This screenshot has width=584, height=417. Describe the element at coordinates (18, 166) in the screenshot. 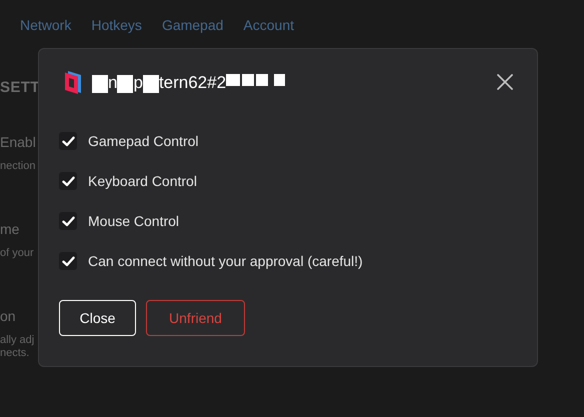

I see `setting-description: nection` at that location.